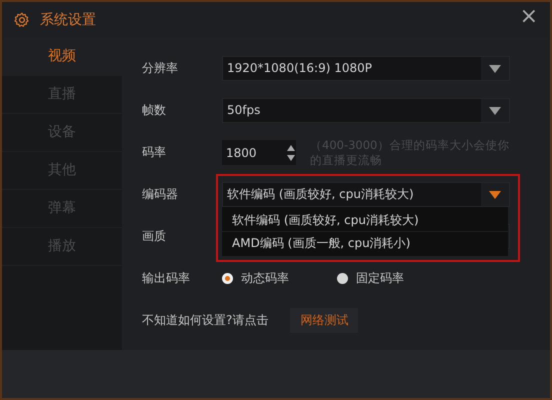 This screenshot has height=400, width=552. Describe the element at coordinates (160, 194) in the screenshot. I see `setting-label: 编码器` at that location.